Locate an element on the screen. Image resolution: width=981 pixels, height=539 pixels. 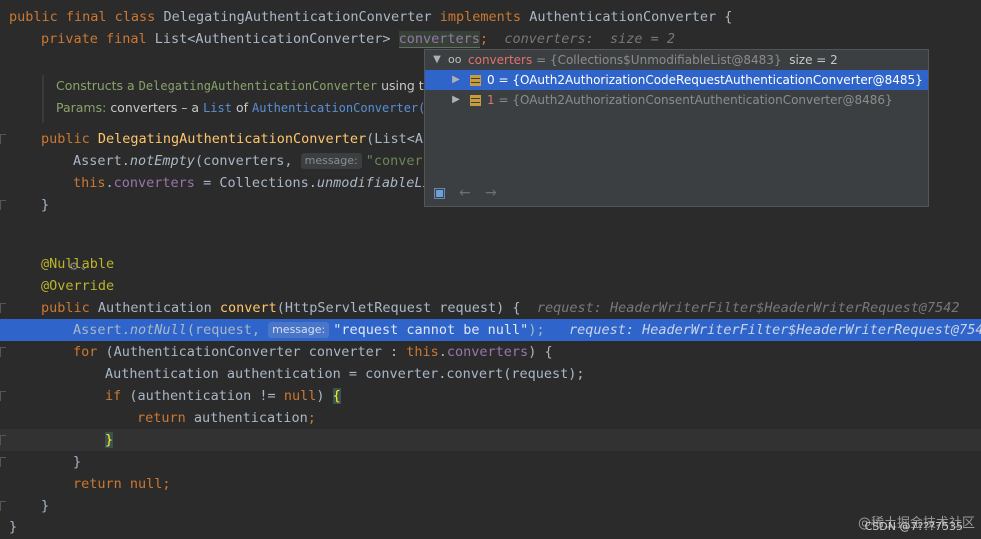
string-literal: "request cannot be null" is located at coordinates (431, 330).